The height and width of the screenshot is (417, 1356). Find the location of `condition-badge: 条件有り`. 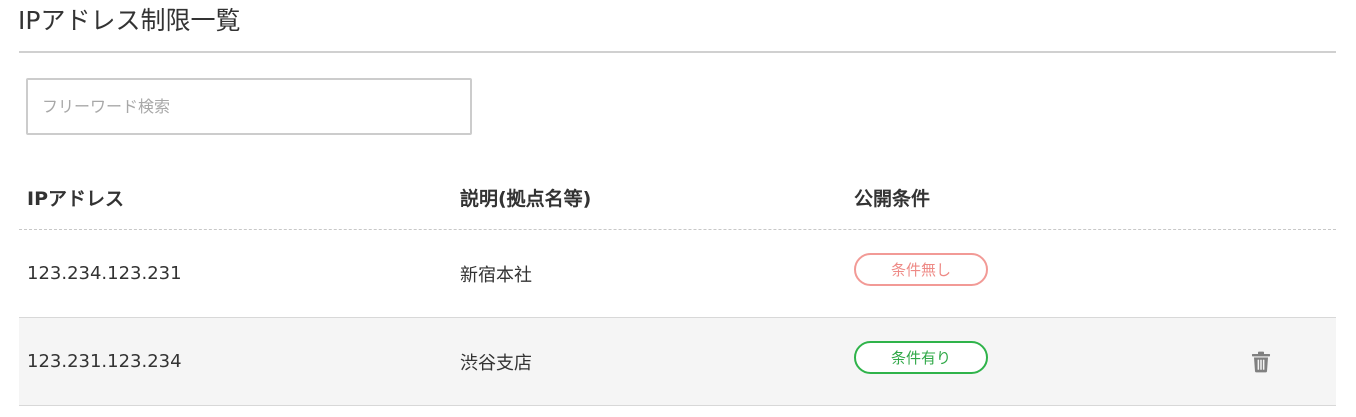

condition-badge: 条件有り is located at coordinates (921, 357).